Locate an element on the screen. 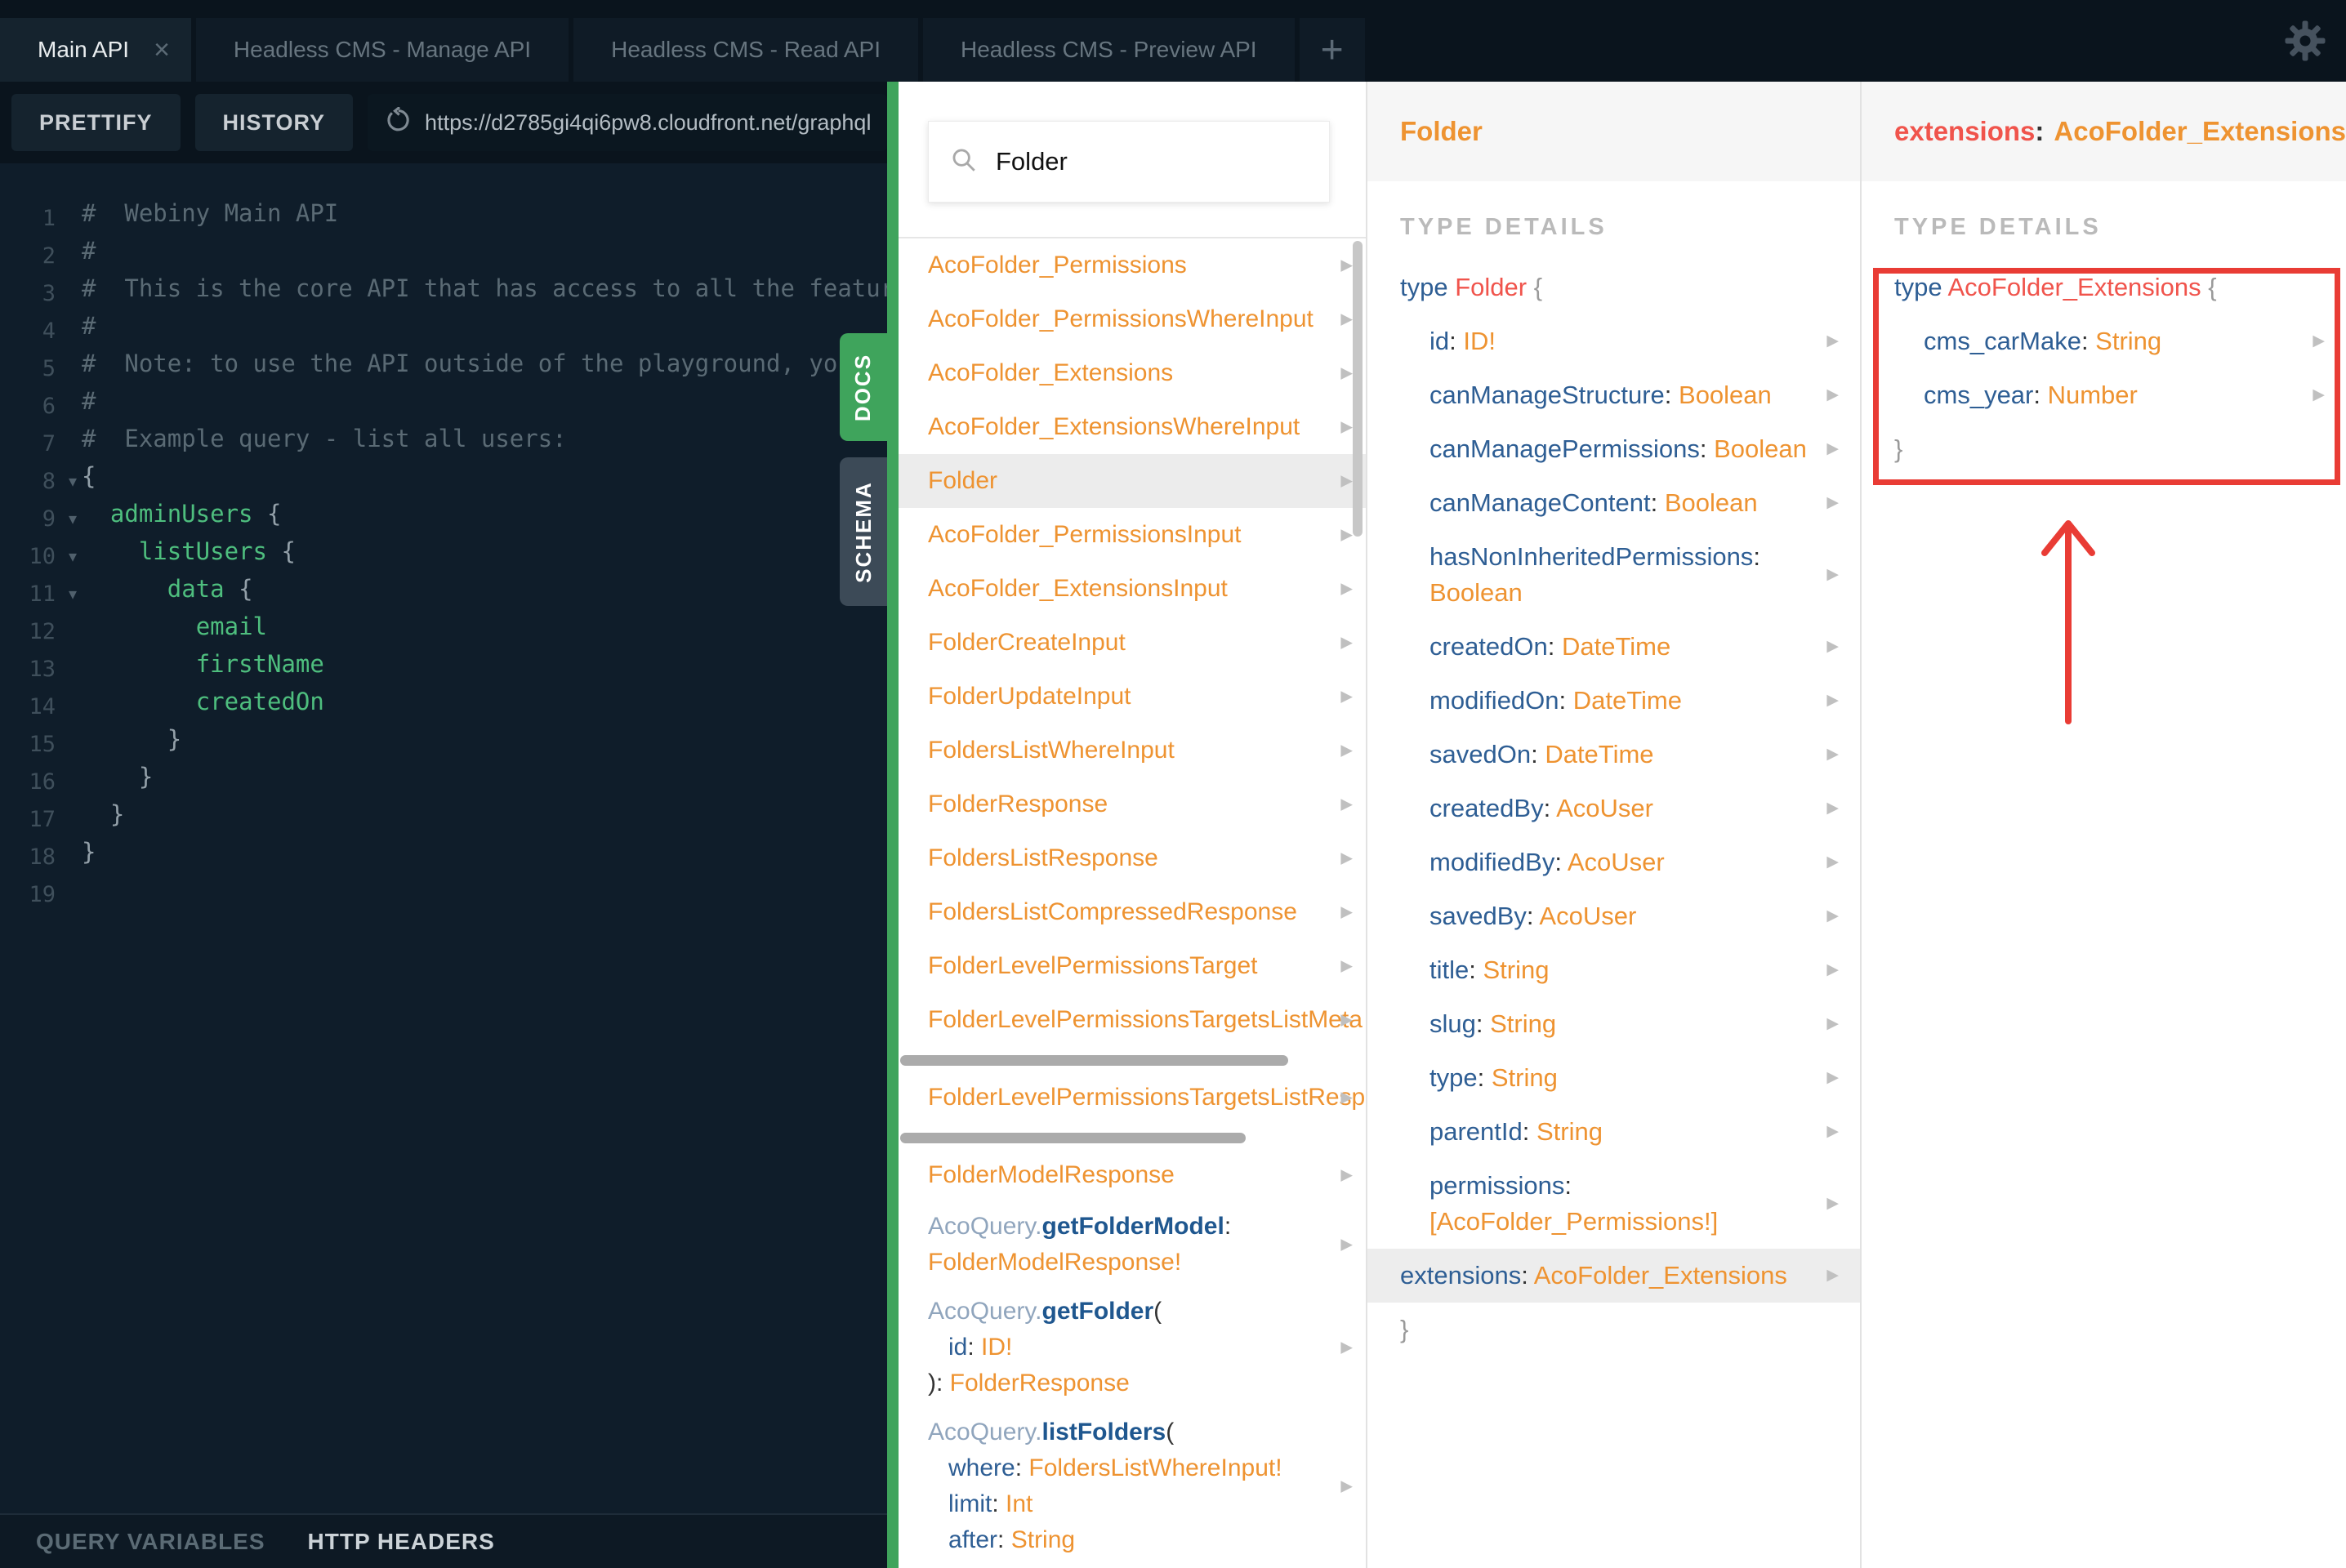 The height and width of the screenshot is (1568, 2346). docs-search is located at coordinates (1129, 162).